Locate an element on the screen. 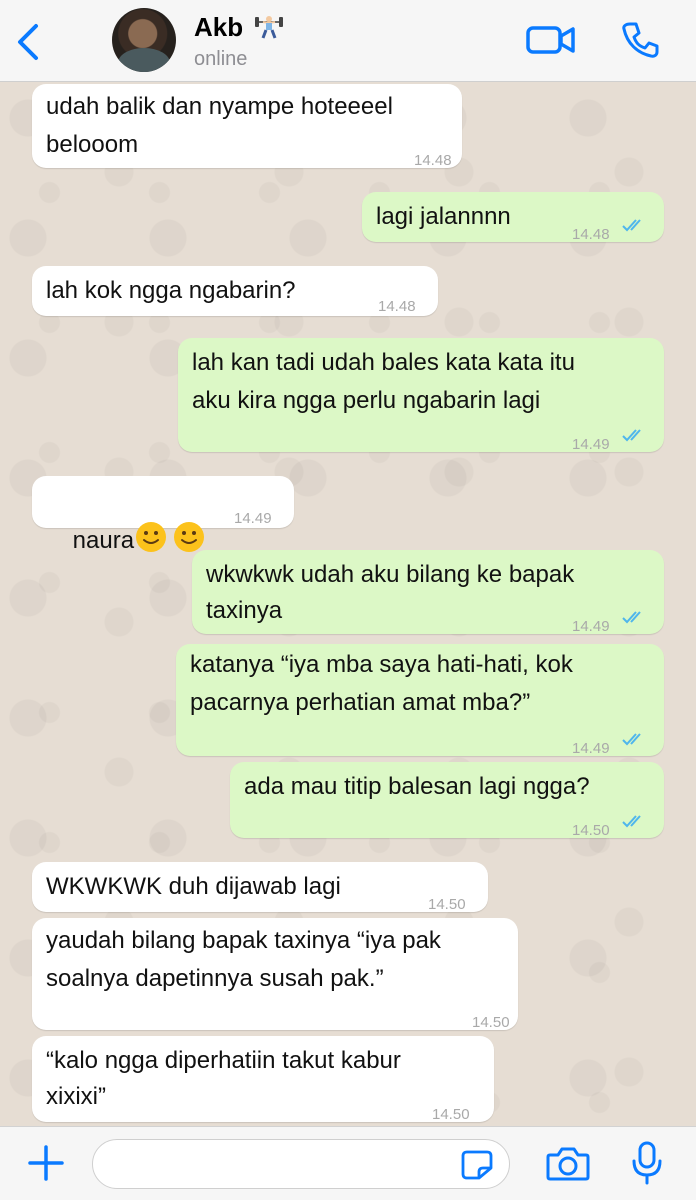 This screenshot has height=1200, width=696. message-line: WKWKWK duh dijawab lagi is located at coordinates (193, 886).